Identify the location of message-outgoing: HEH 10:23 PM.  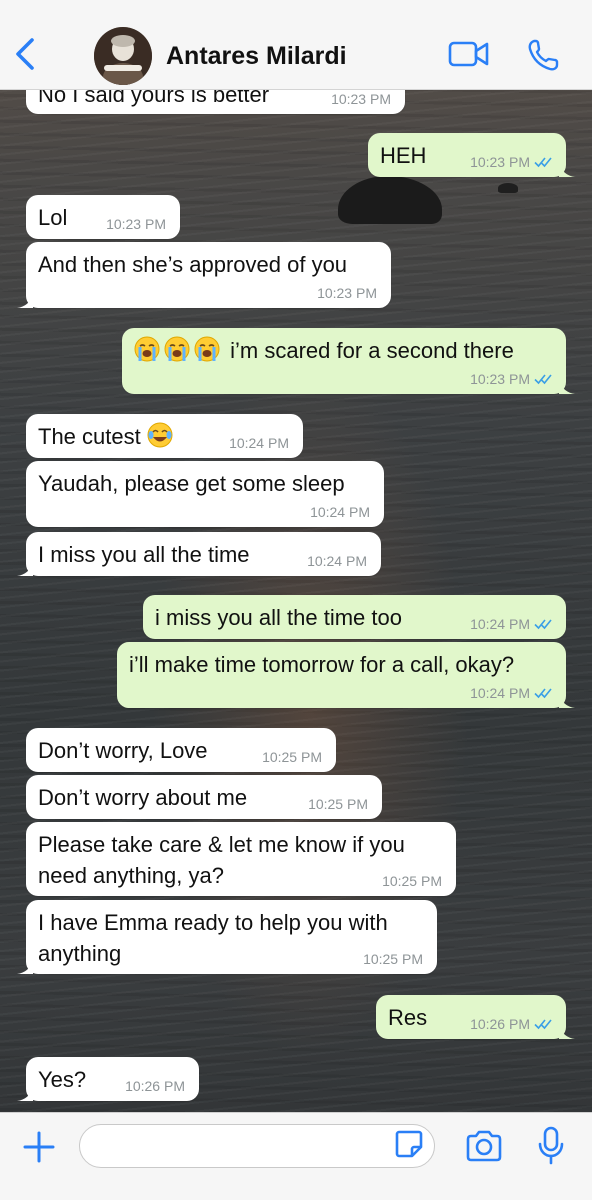
(471, 155).